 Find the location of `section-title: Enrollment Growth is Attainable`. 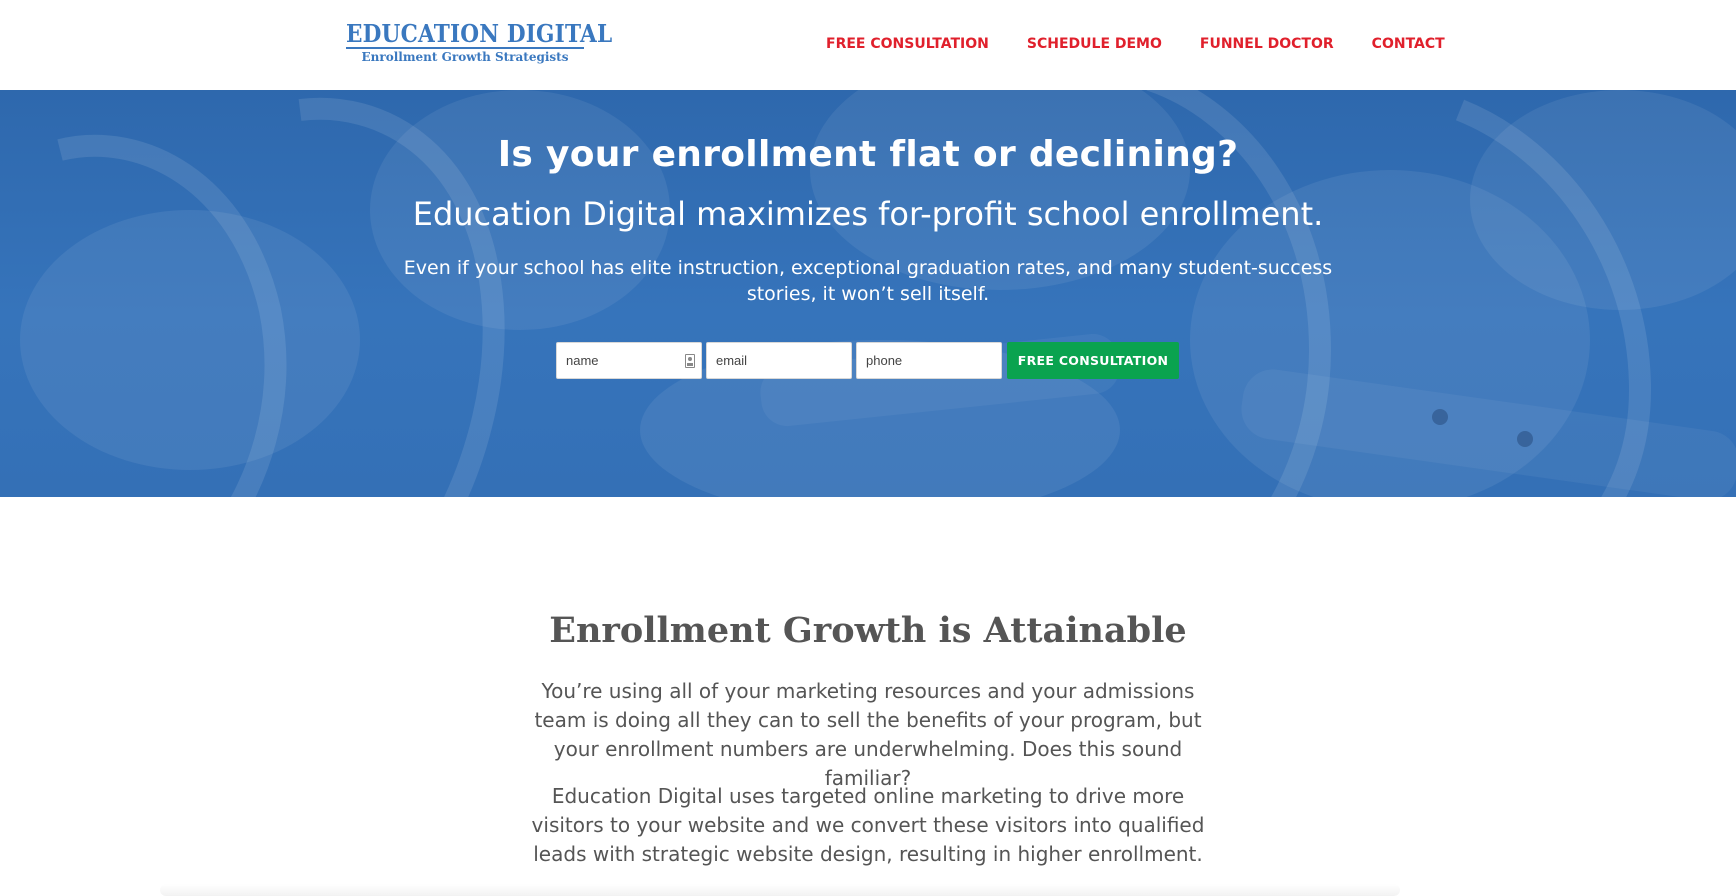

section-title: Enrollment Growth is Attainable is located at coordinates (868, 630).